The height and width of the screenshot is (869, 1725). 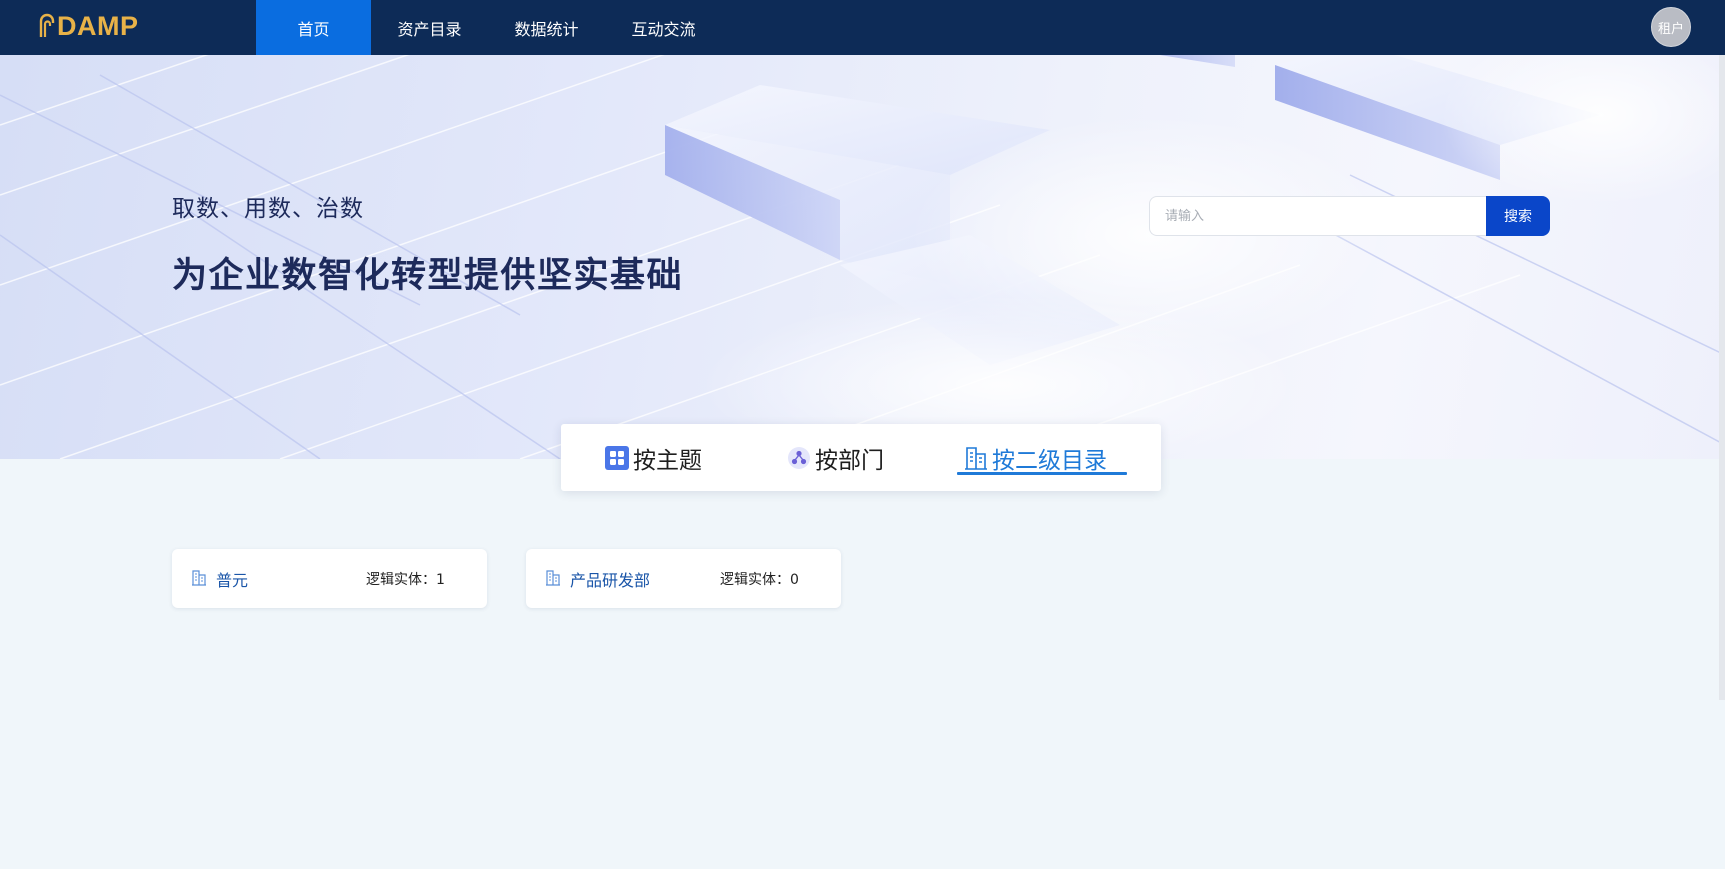 I want to click on page-scrollbar, so click(x=1722, y=377).